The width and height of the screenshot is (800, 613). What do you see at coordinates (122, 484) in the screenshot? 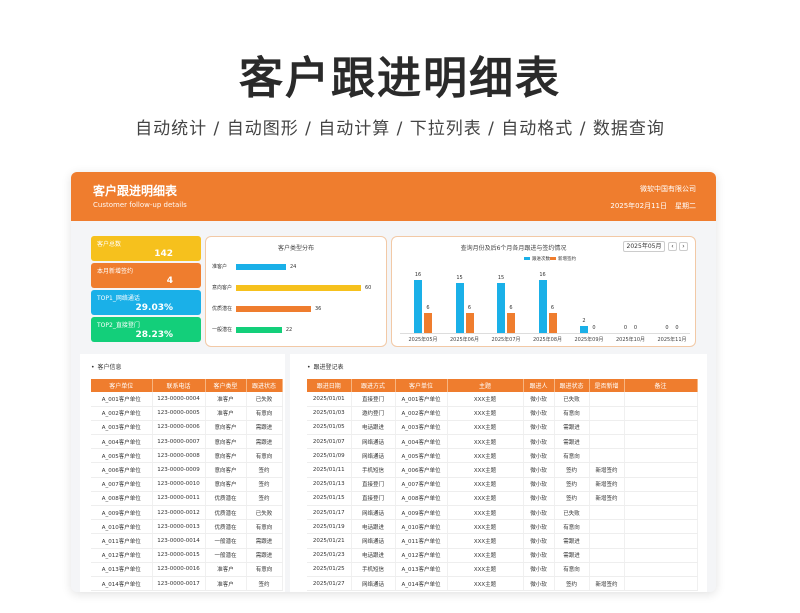
I see `table-cell: A_007客户单位` at bounding box center [122, 484].